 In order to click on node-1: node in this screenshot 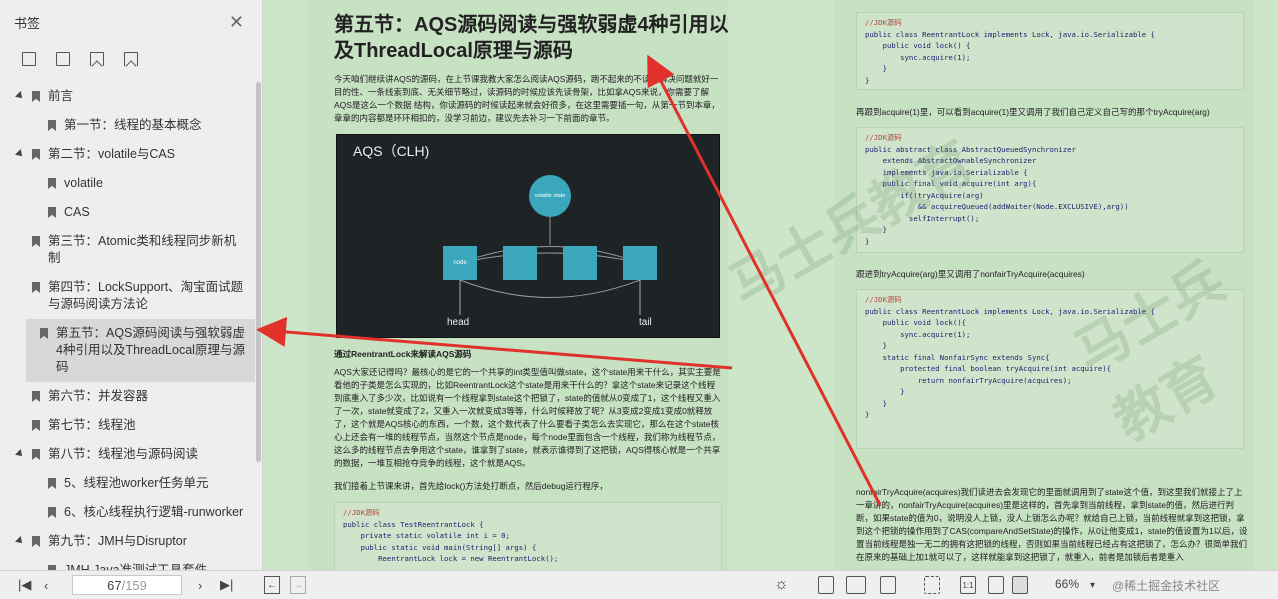, I will do `click(460, 263)`.